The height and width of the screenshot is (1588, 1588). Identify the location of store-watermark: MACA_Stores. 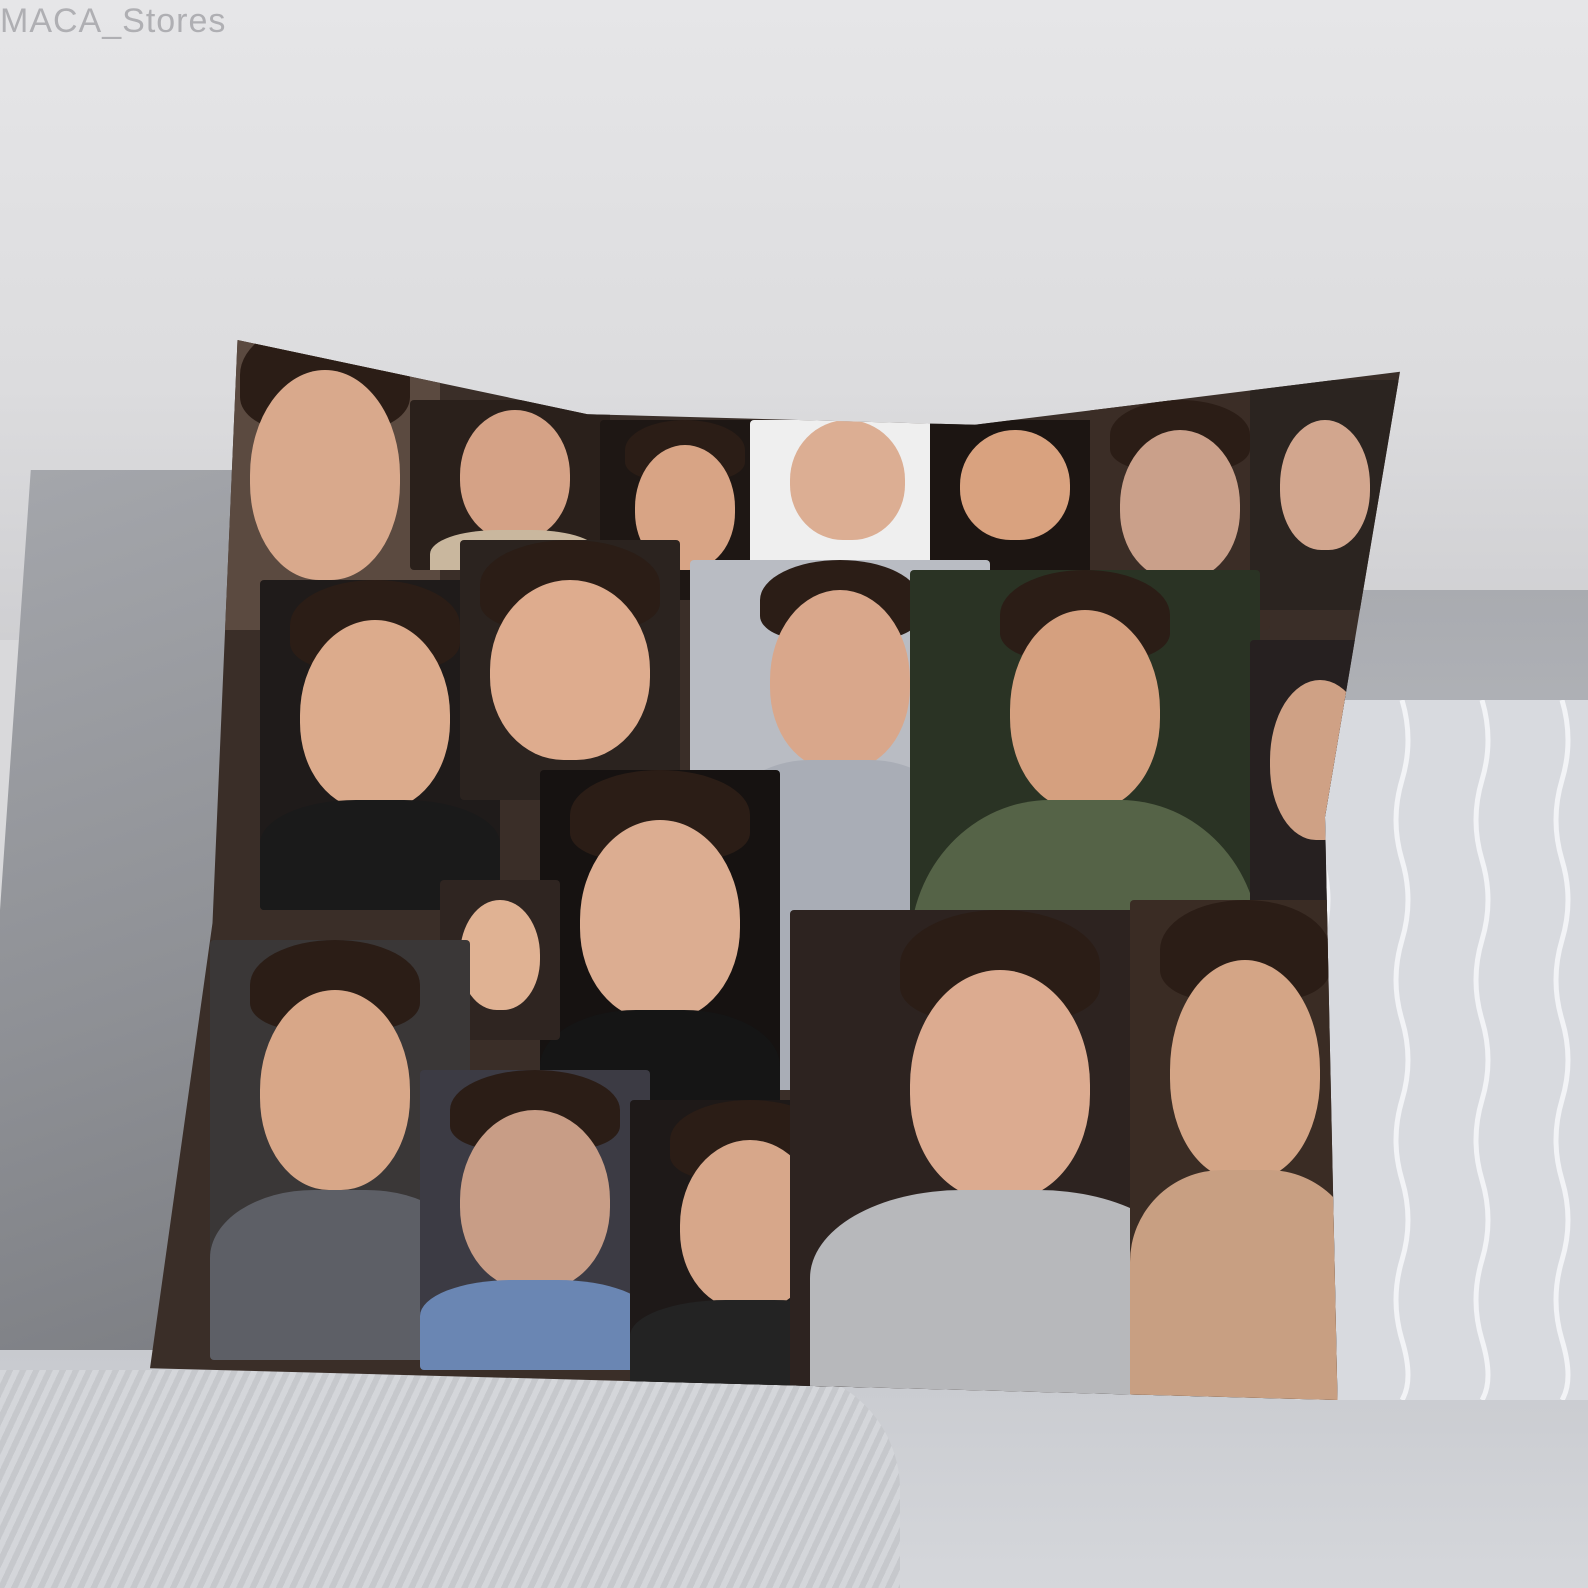
(113, 21).